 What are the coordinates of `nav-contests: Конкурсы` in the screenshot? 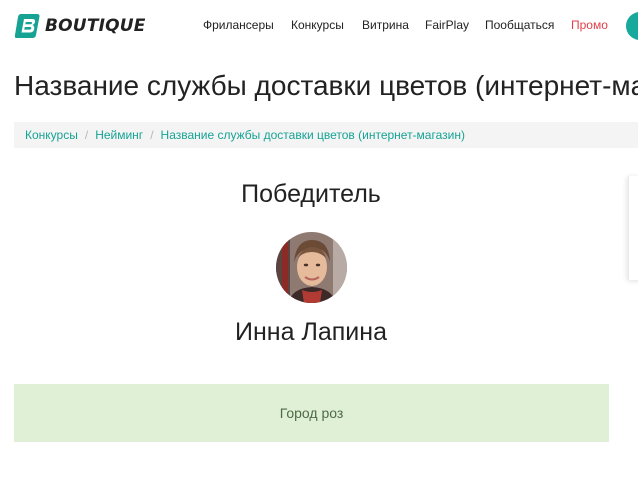 It's located at (317, 25).